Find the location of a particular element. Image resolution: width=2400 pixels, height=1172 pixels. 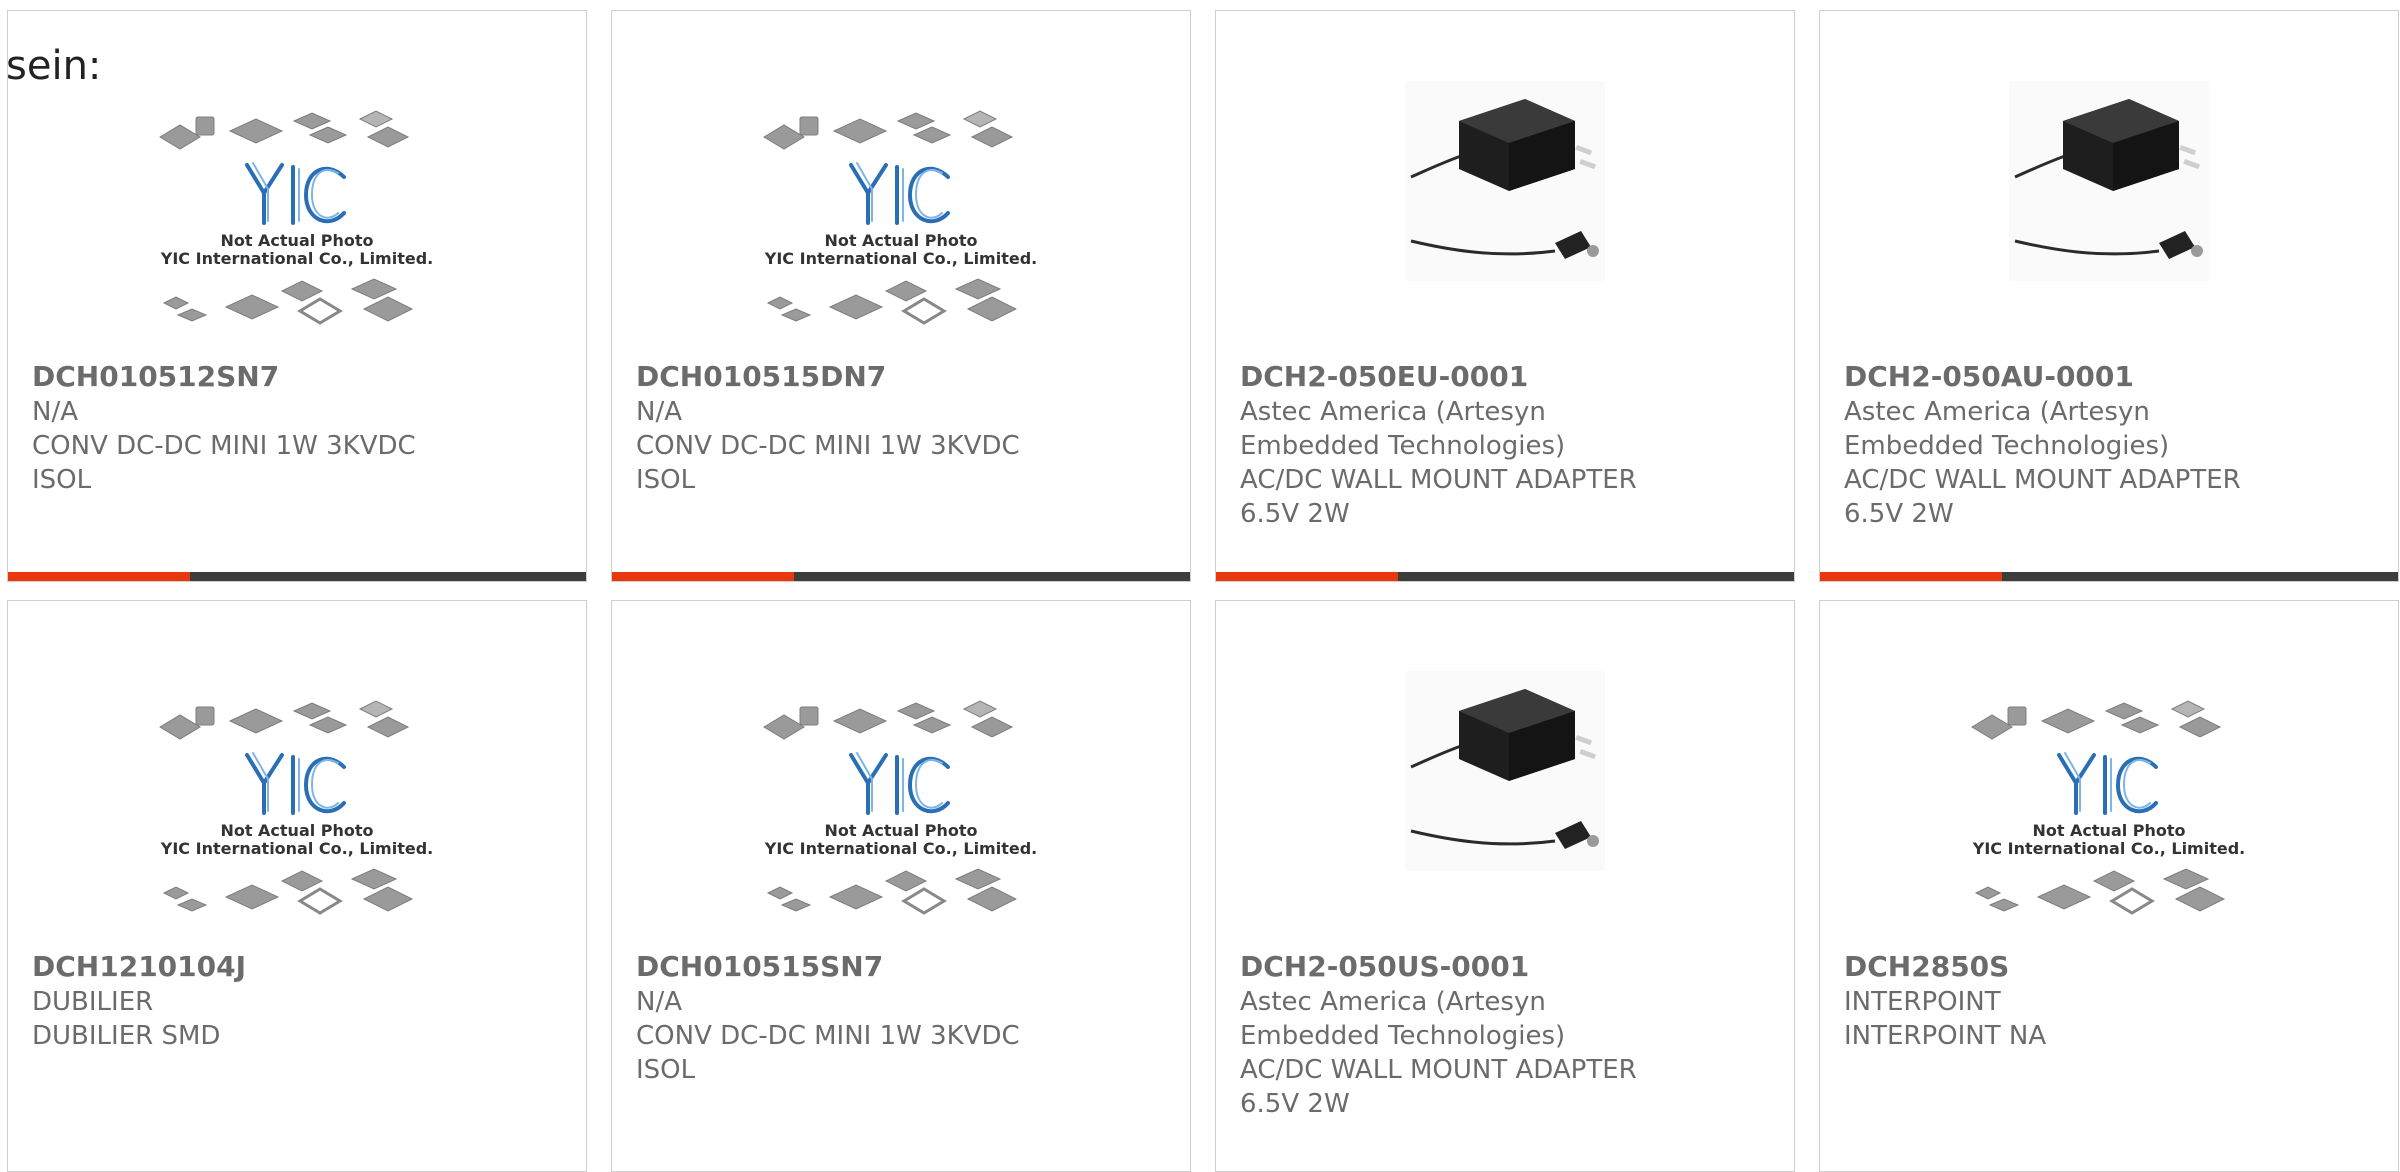

product-part-number: DCH2-050AU-0001 is located at coordinates (1989, 377).